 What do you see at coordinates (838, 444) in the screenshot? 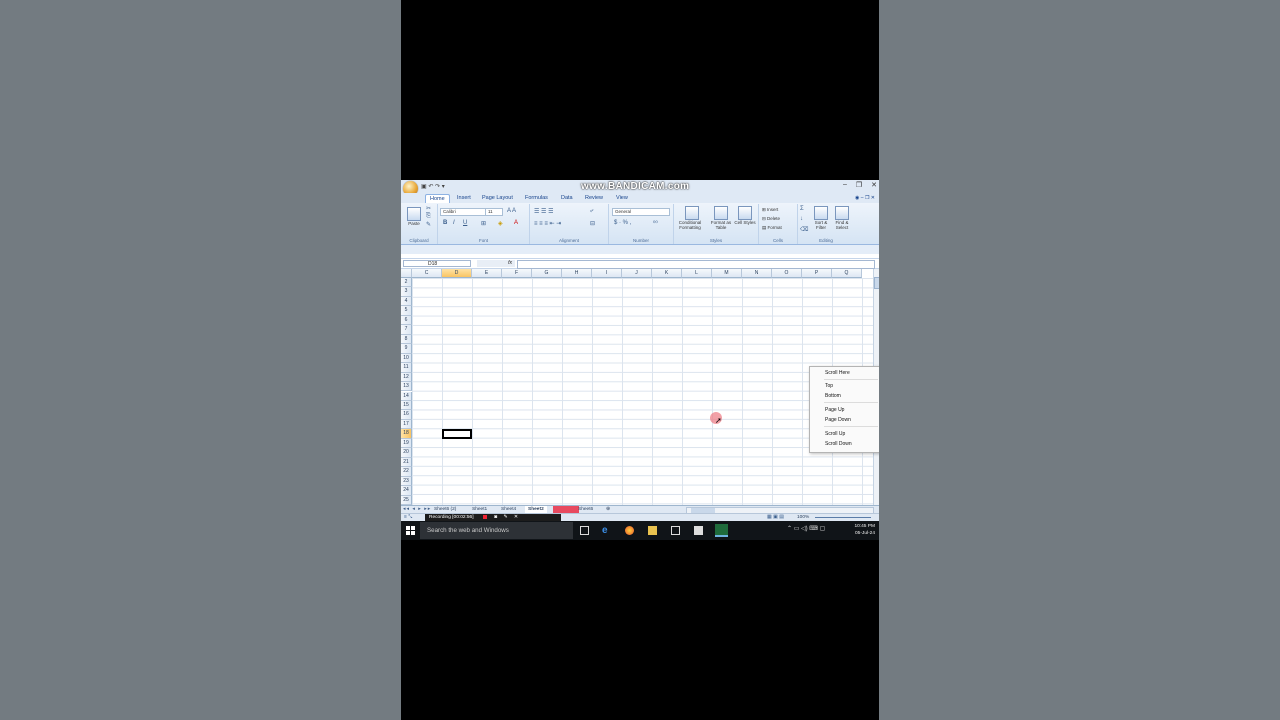
I see `menu-item-scroll-down: Scroll Down` at bounding box center [838, 444].